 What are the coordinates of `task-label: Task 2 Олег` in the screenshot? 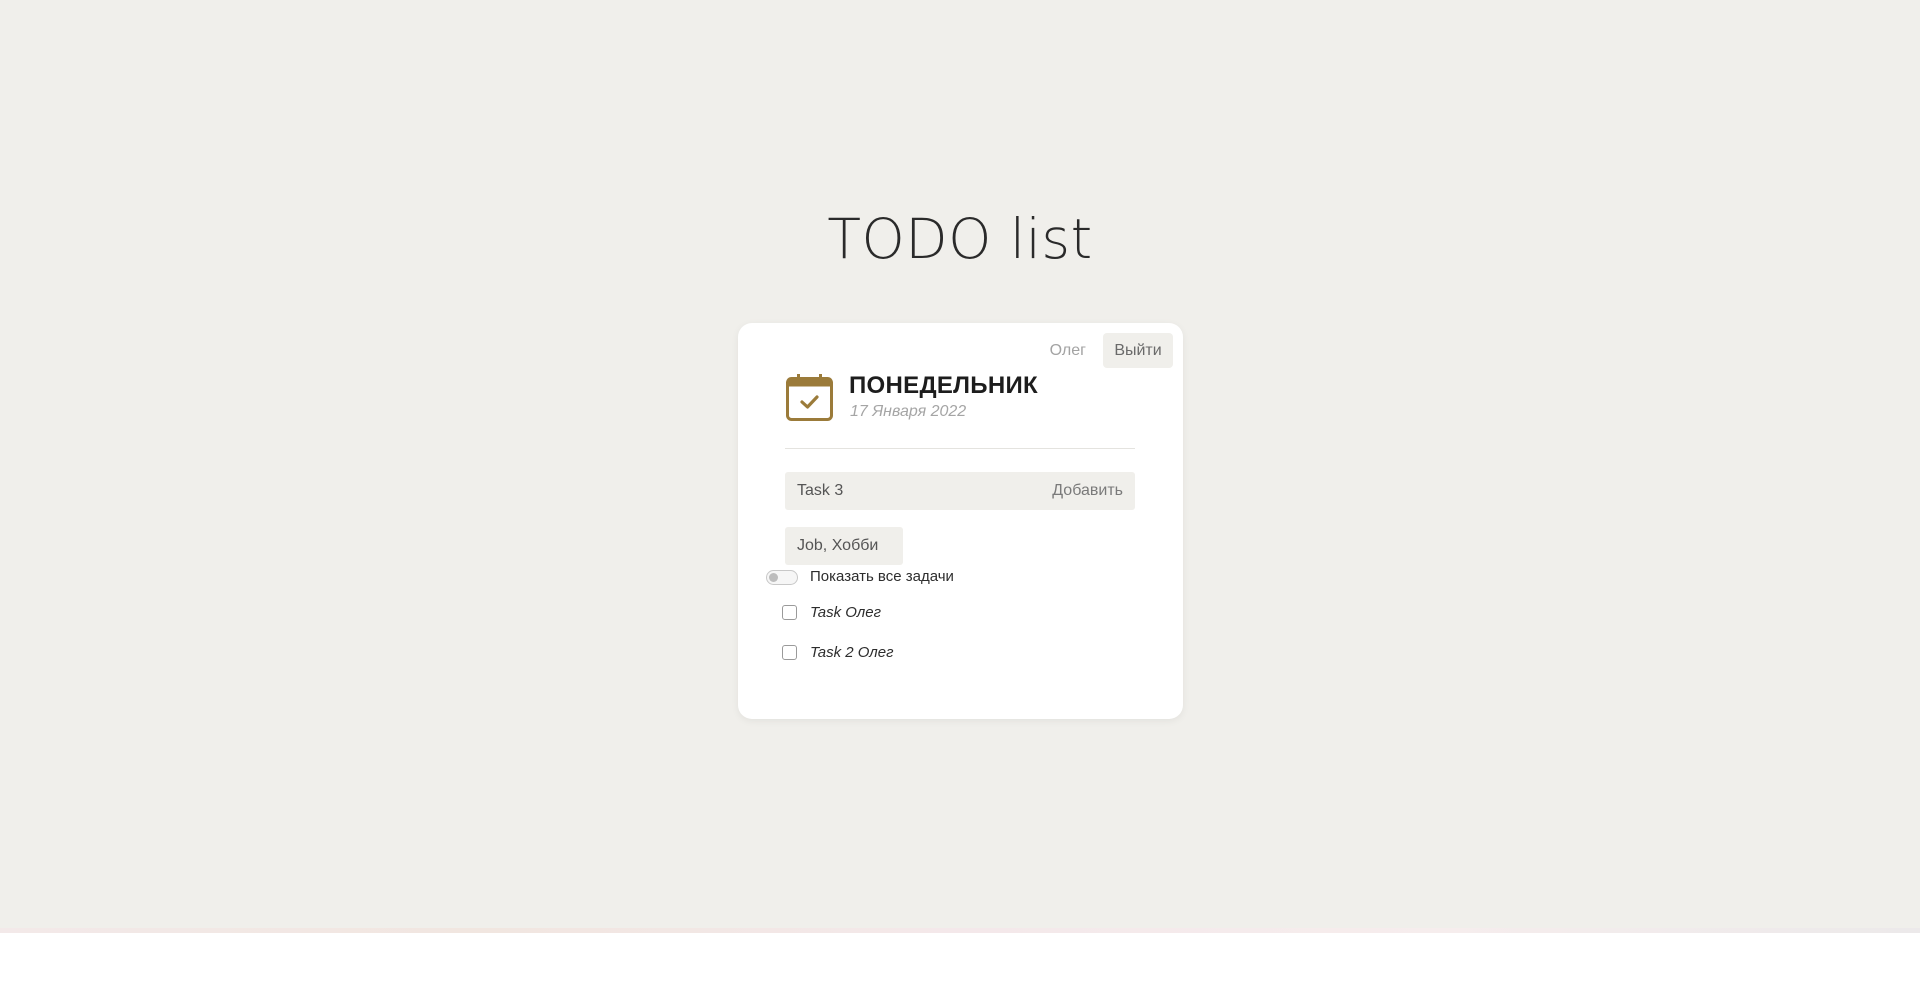 It's located at (852, 652).